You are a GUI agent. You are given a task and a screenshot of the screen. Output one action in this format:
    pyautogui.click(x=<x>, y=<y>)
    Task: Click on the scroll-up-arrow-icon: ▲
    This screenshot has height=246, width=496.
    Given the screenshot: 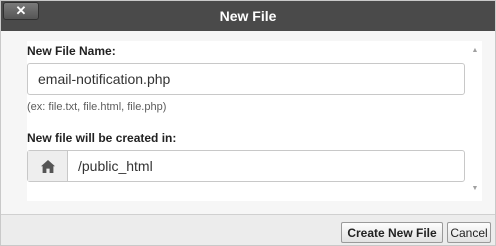 What is the action you would take?
    pyautogui.click(x=475, y=51)
    